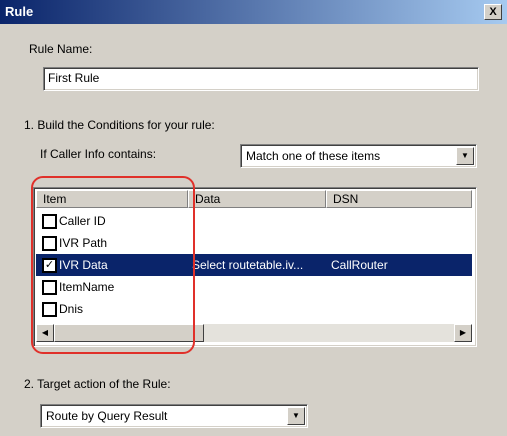 This screenshot has width=507, height=436. I want to click on row-item: IVR Path, so click(83, 243).